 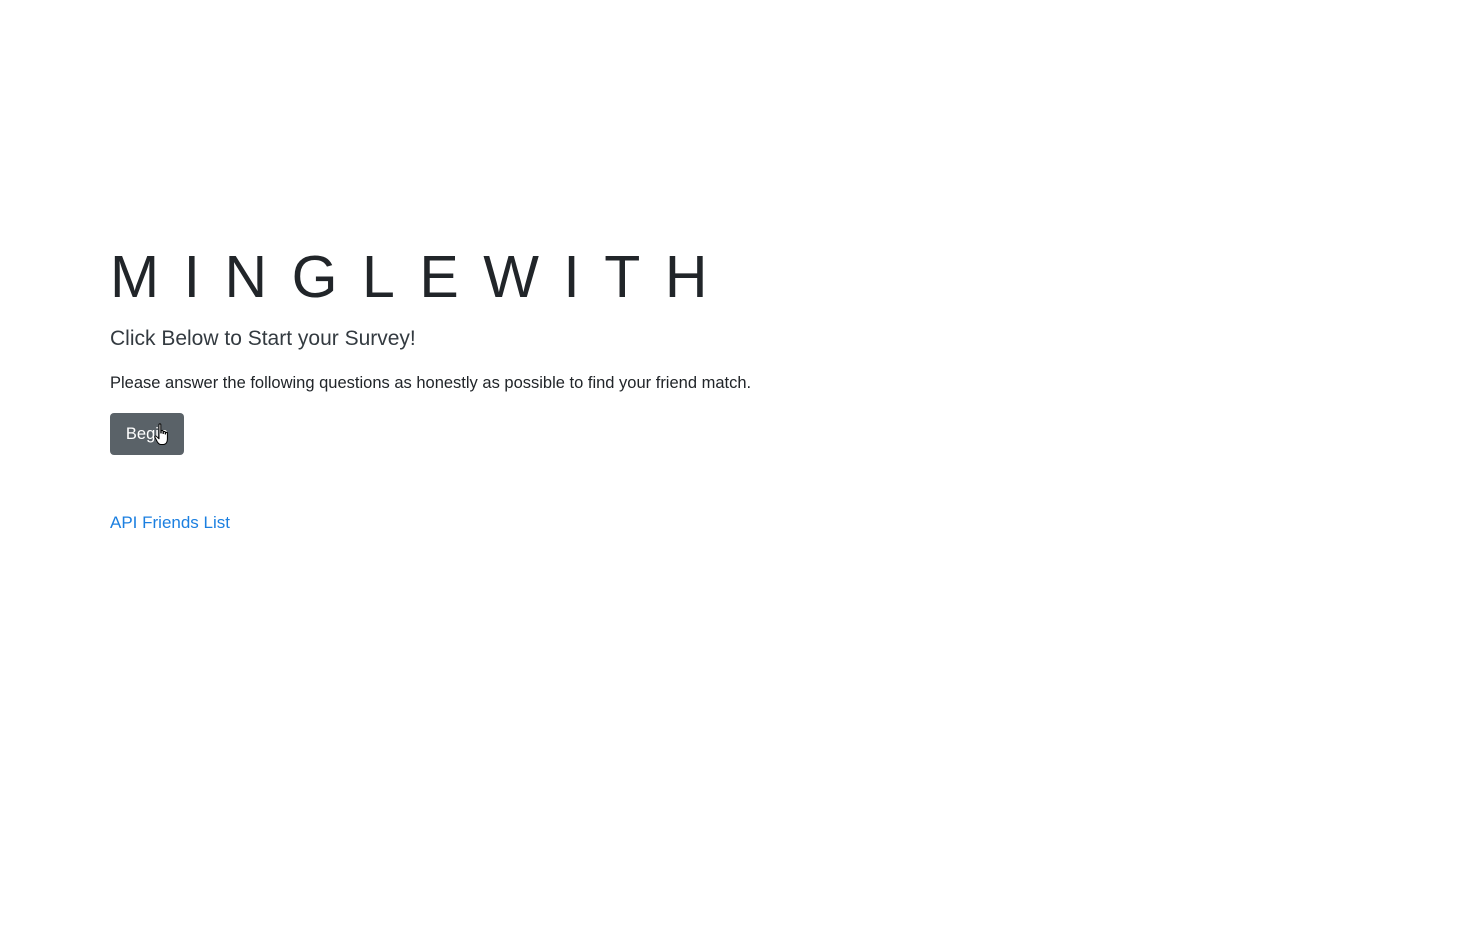 I want to click on begin-button-label: Begin, so click(x=147, y=434).